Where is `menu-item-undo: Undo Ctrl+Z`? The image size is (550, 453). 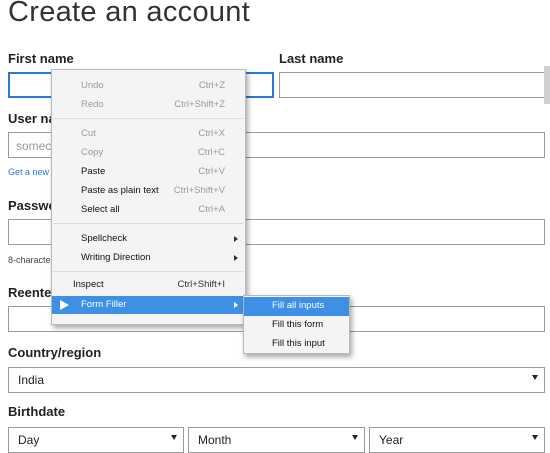
menu-item-undo: Undo Ctrl+Z is located at coordinates (148, 86).